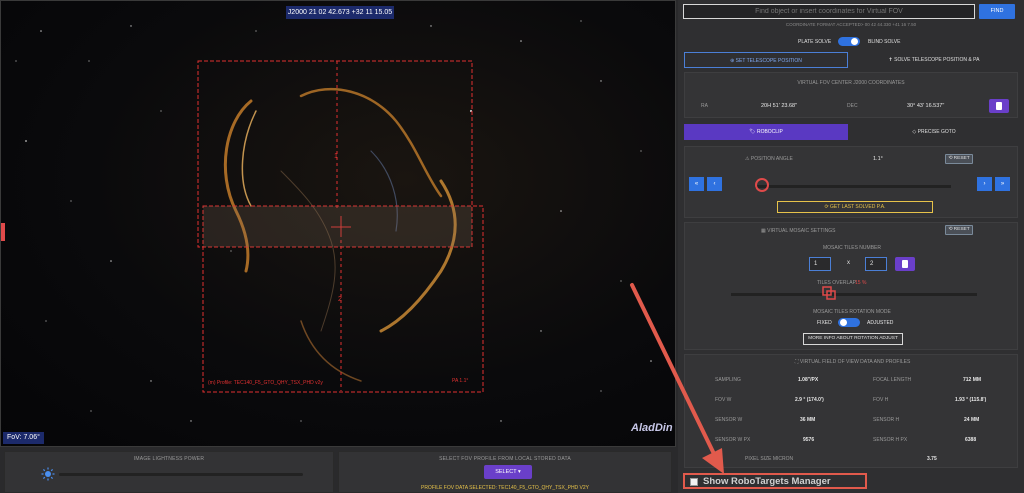 The height and width of the screenshot is (493, 1024). What do you see at coordinates (694, 482) in the screenshot?
I see `robotargets-checkbox` at bounding box center [694, 482].